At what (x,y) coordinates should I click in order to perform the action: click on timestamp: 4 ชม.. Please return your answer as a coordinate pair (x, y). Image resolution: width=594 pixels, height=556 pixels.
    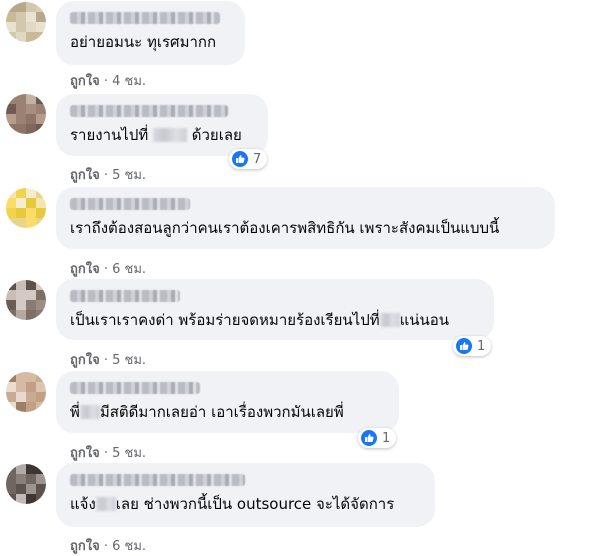
    Looking at the image, I should click on (129, 81).